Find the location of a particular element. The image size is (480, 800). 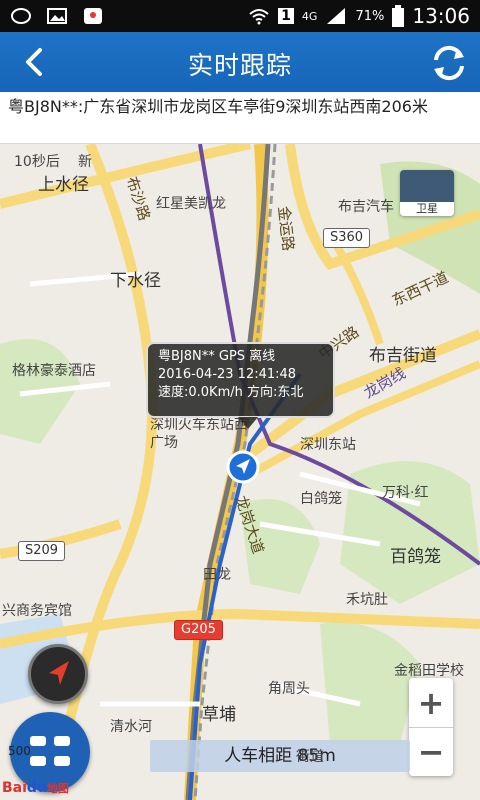

status-notification-icons is located at coordinates (57, 16).